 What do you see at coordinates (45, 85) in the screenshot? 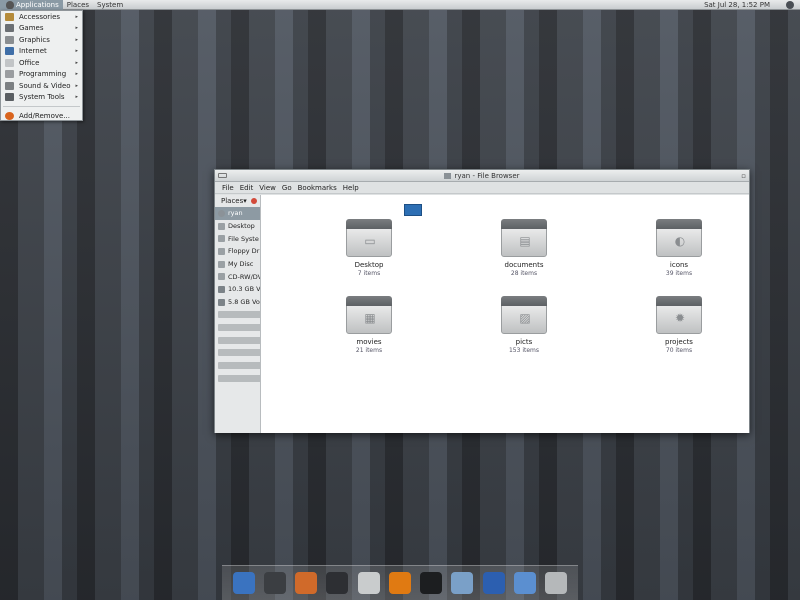
I see `menu-item-label: Sound & Video` at bounding box center [45, 85].